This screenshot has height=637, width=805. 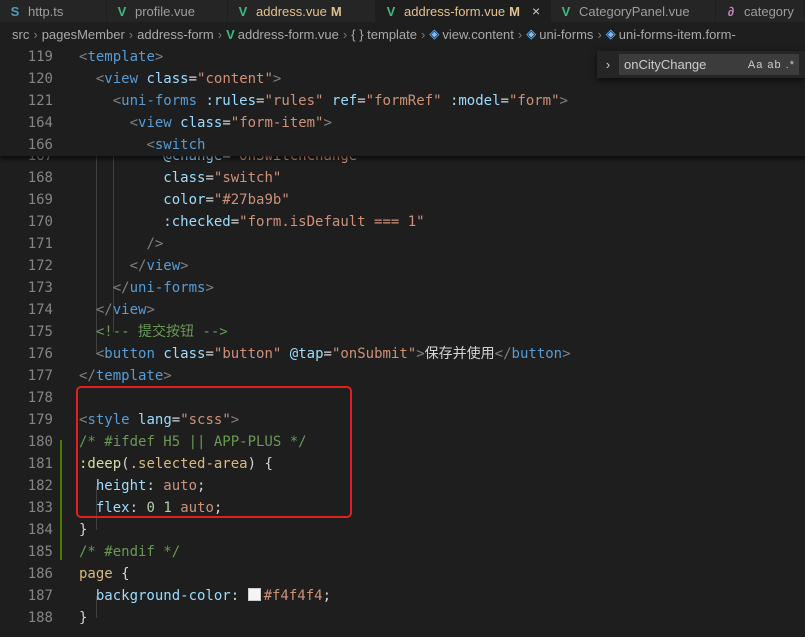 I want to click on code-text: <view class="form-item">, so click(x=230, y=123).